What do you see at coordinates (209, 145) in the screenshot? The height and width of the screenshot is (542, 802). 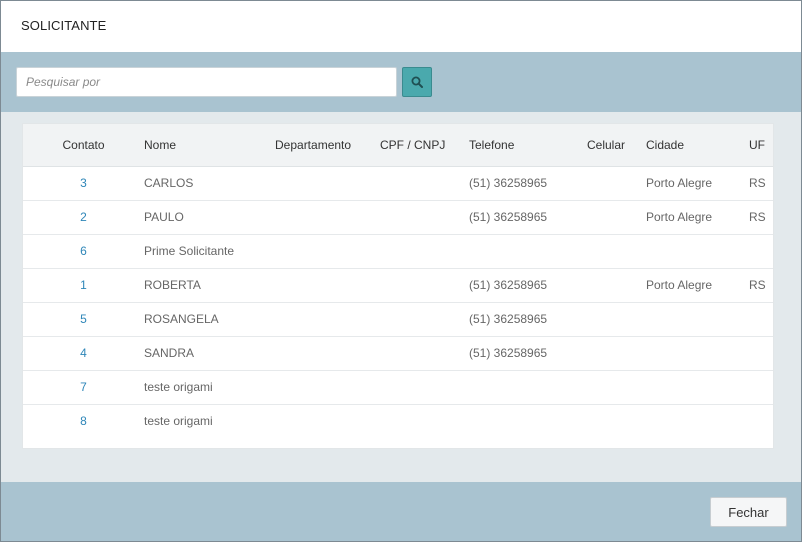 I see `column-header-nome: Nome` at bounding box center [209, 145].